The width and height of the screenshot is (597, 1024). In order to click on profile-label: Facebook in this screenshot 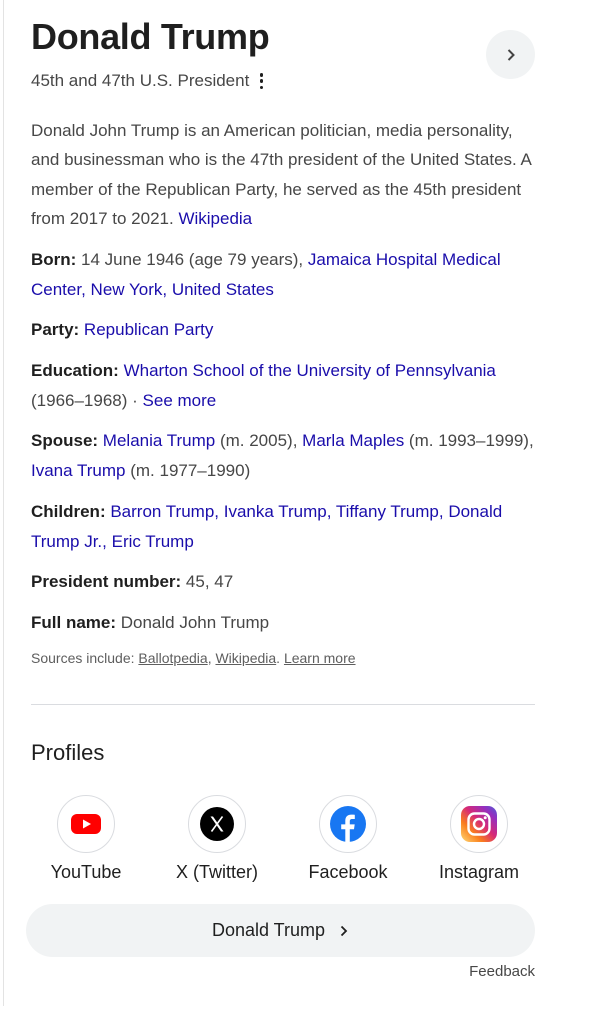, I will do `click(348, 872)`.